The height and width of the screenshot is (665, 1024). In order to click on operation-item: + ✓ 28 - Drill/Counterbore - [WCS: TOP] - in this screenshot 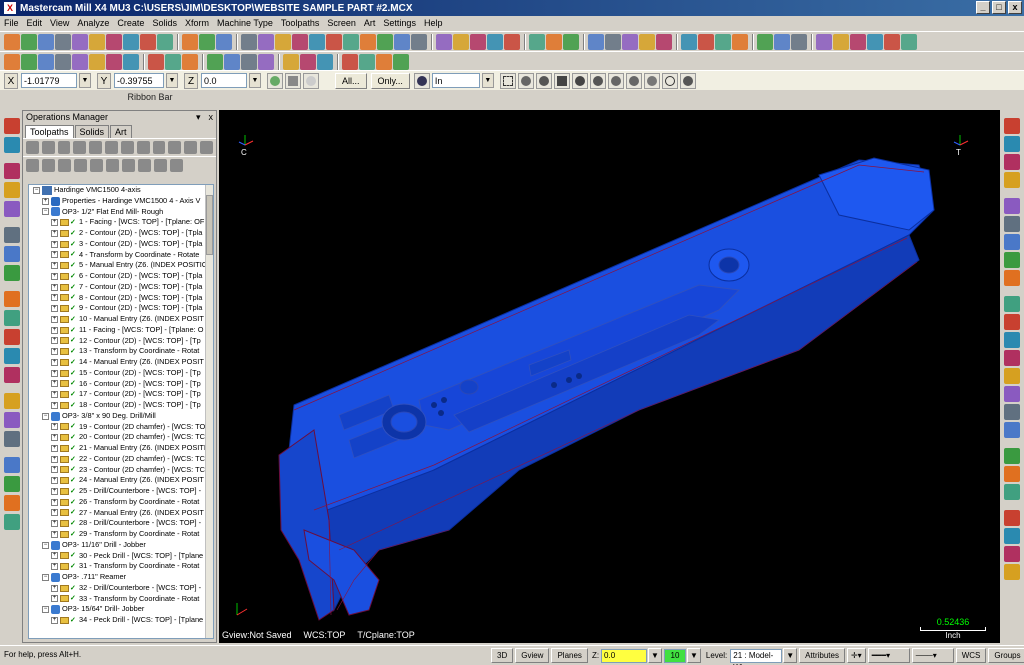, I will do `click(121, 523)`.